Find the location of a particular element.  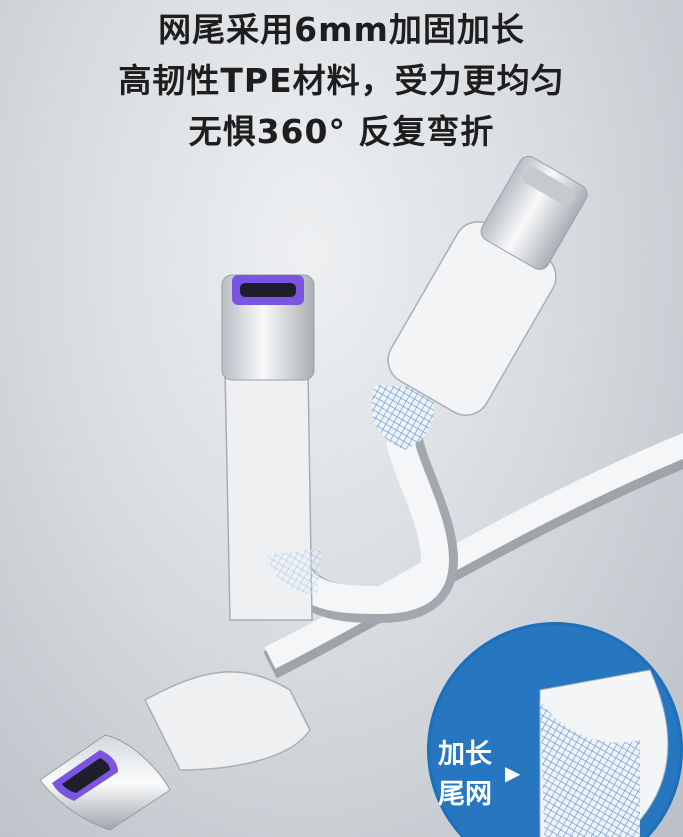

headline-line-2: 高韧性TPE材料，受力更均匀 is located at coordinates (341, 80).